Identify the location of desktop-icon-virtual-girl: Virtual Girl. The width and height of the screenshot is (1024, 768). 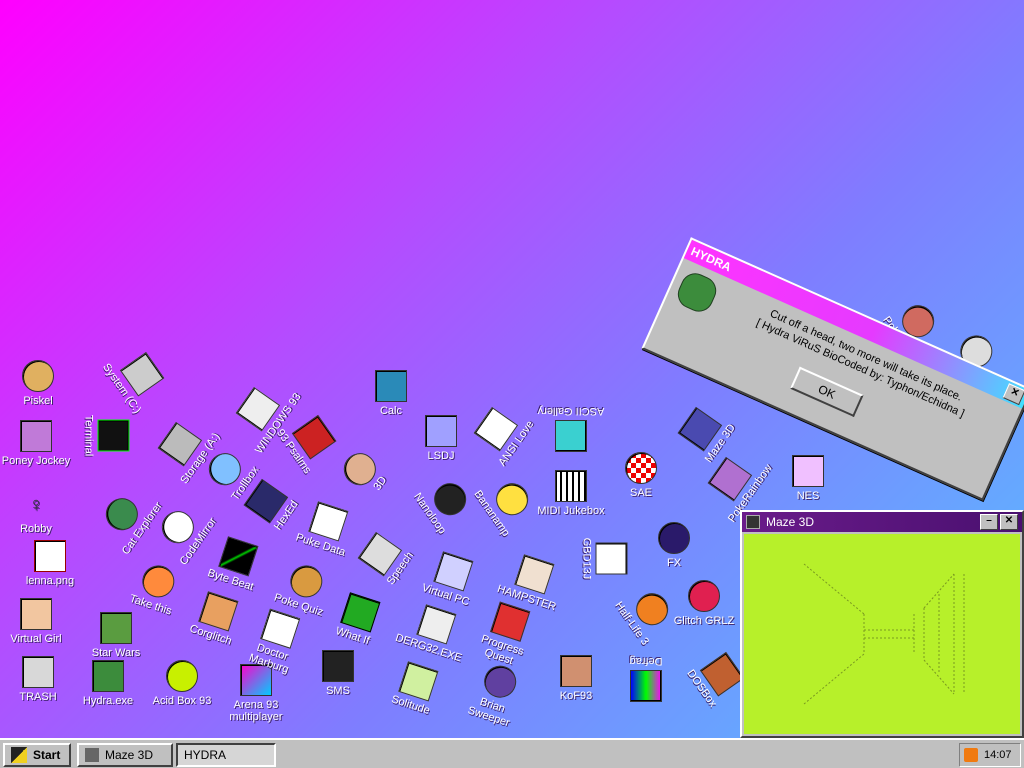
(36, 621).